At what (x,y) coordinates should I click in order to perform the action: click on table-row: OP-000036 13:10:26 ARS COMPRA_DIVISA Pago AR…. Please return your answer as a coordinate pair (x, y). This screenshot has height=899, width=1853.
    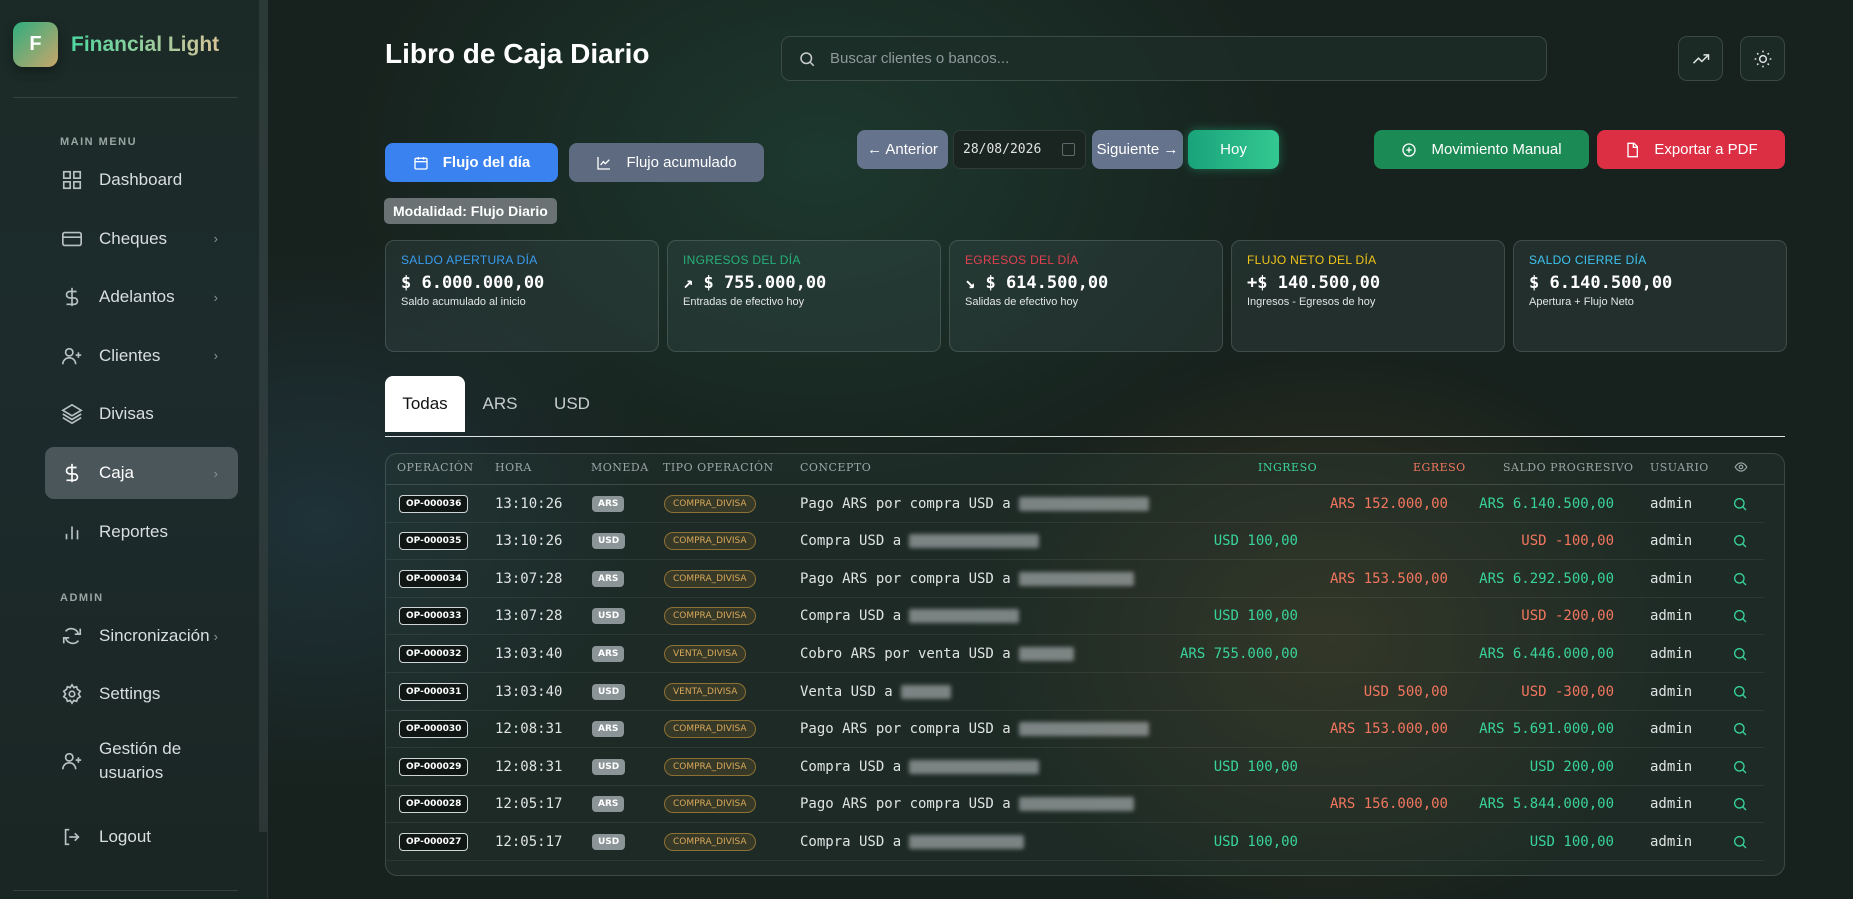
    Looking at the image, I should click on (1075, 504).